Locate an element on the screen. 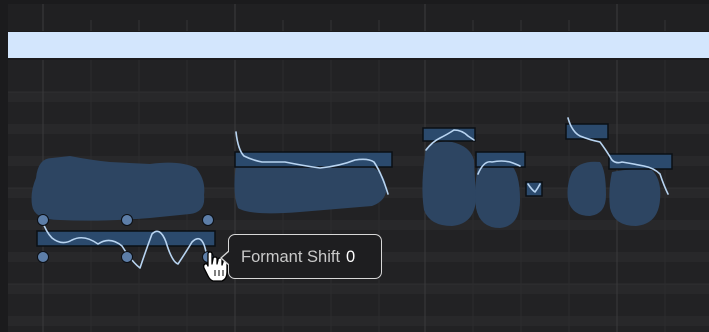  formant-shift-tooltip: Formant Shift 0 is located at coordinates (301, 256).